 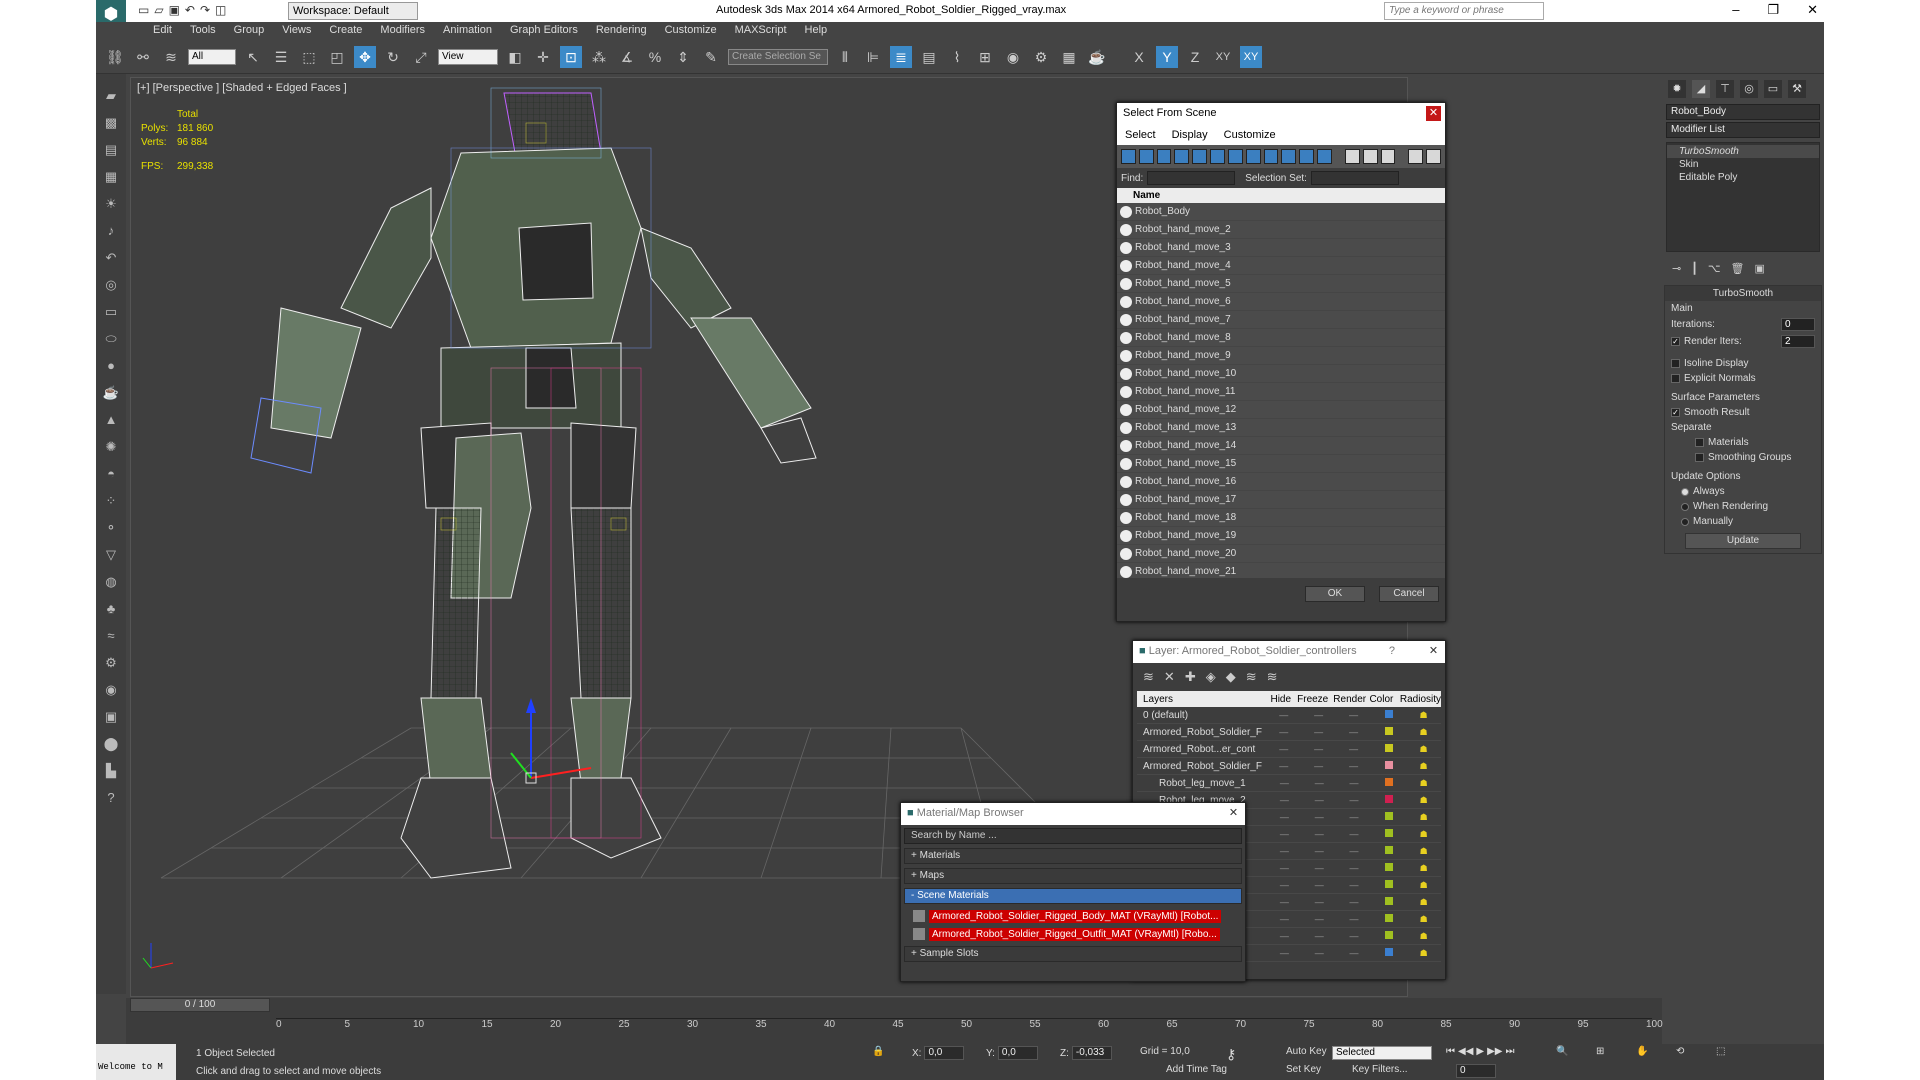 I want to click on maximize-viewport-icon: ⬚, so click(x=1720, y=1051).